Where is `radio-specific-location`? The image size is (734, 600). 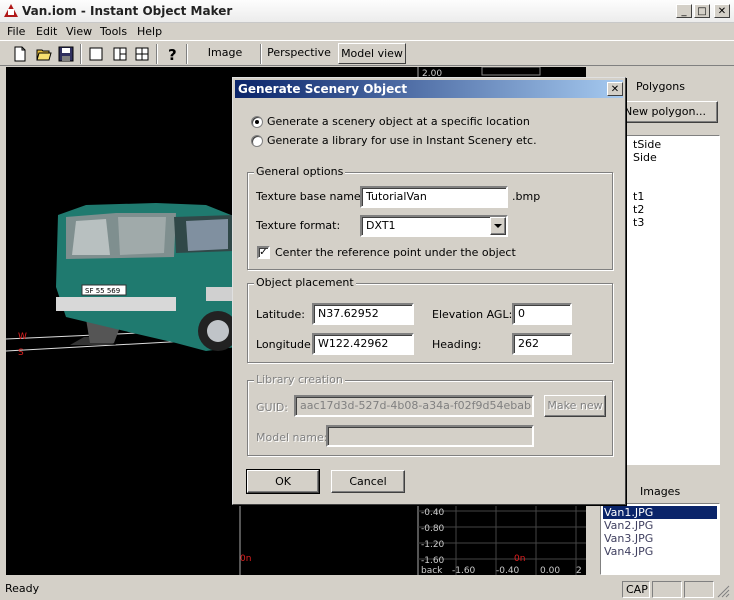 radio-specific-location is located at coordinates (257, 122).